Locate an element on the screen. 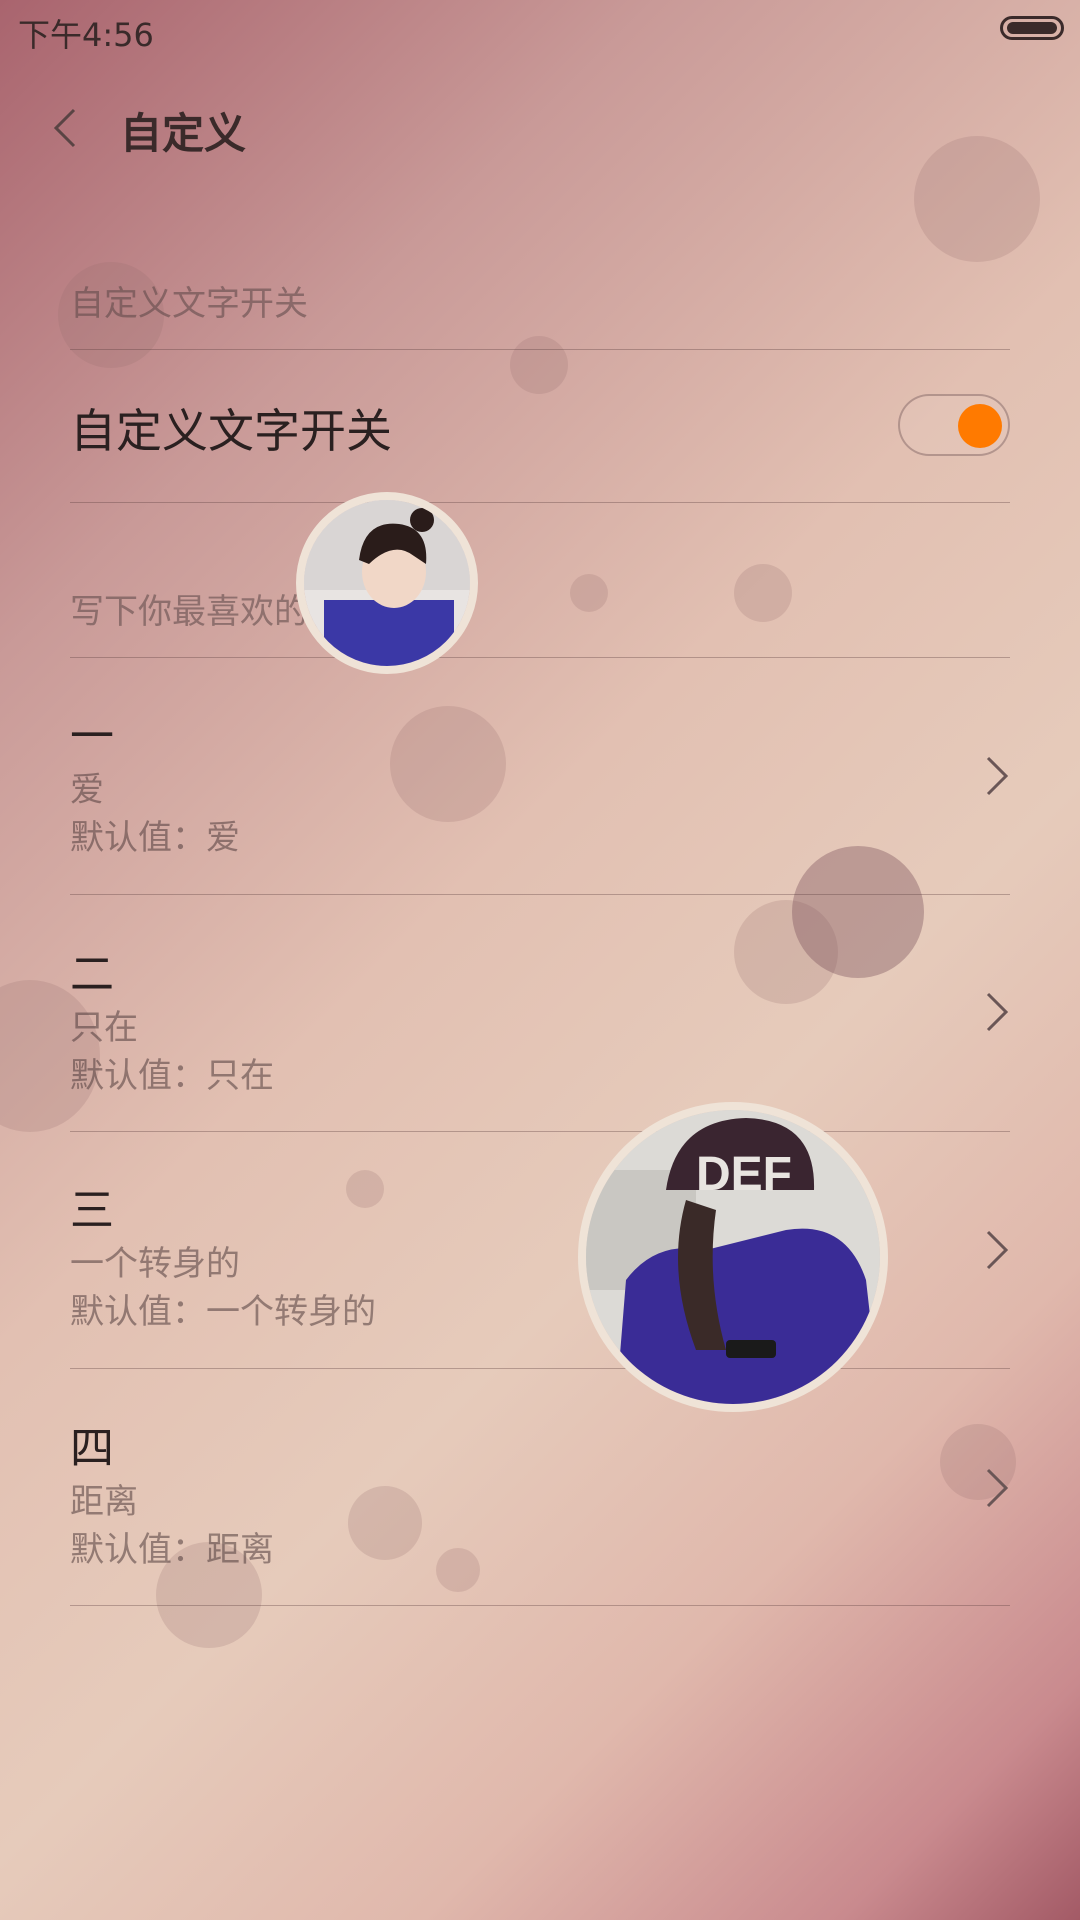 Image resolution: width=1080 pixels, height=1920 pixels. header: 自定义 is located at coordinates (540, 130).